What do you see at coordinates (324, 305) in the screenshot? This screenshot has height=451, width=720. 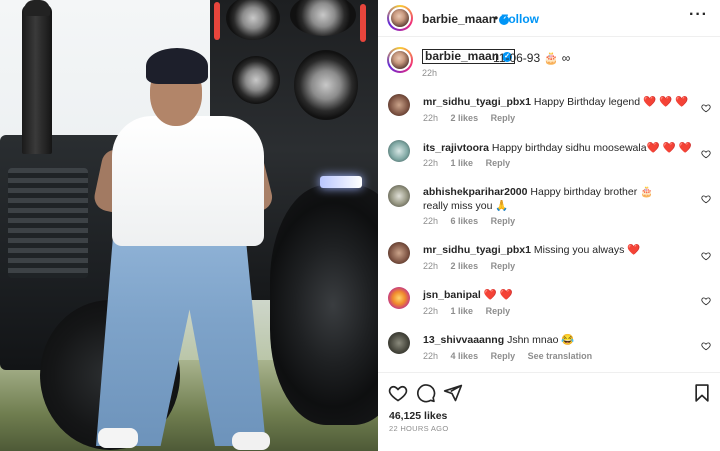 I see `photo-tractor-wheel` at bounding box center [324, 305].